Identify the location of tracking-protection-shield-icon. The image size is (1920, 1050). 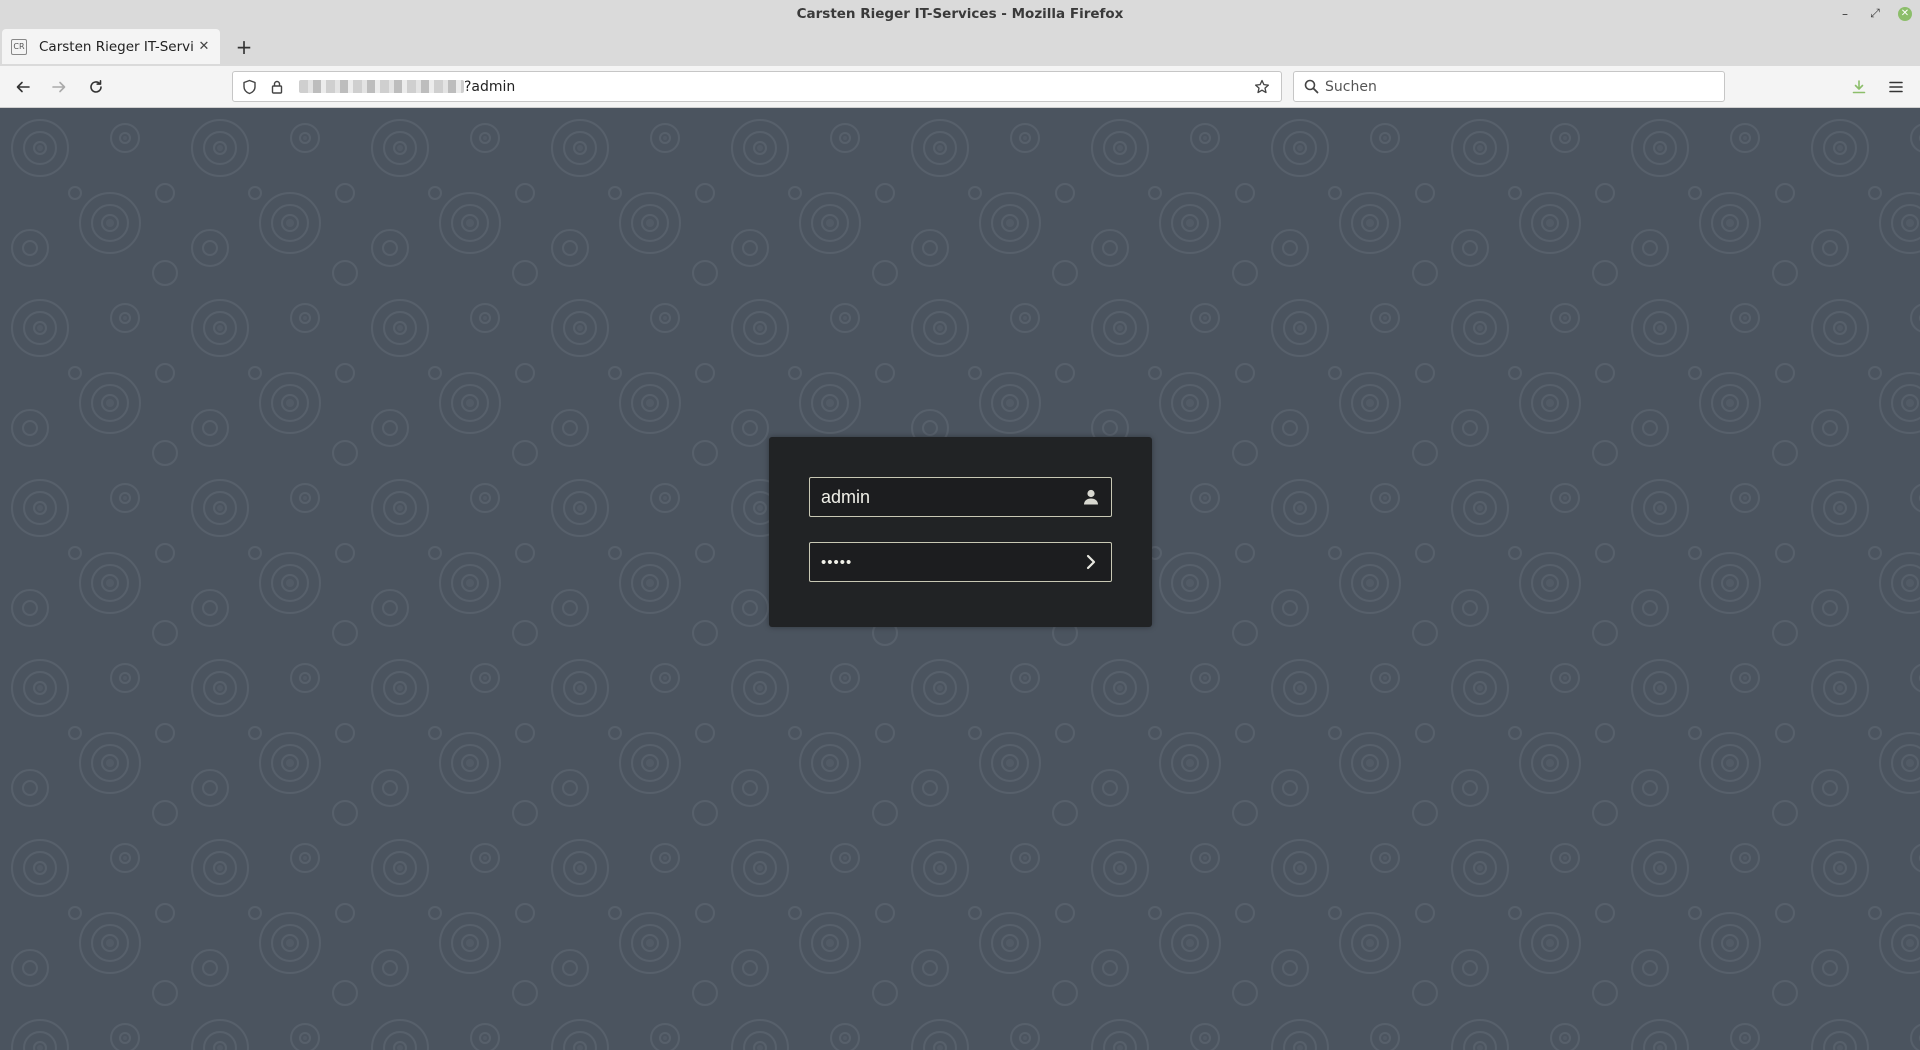
(249, 87).